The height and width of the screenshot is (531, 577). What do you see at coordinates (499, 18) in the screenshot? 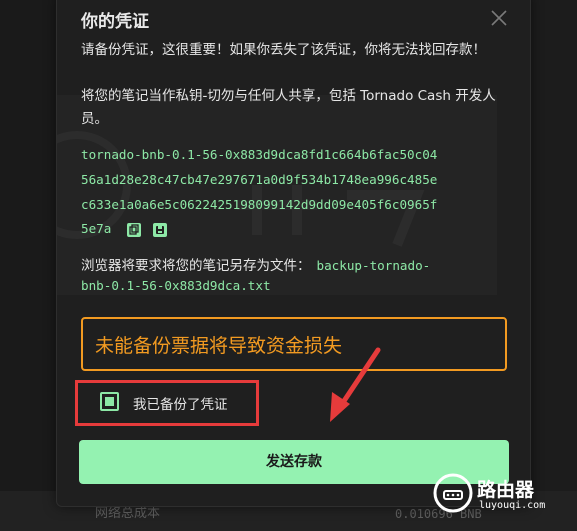
I see `close-icon` at bounding box center [499, 18].